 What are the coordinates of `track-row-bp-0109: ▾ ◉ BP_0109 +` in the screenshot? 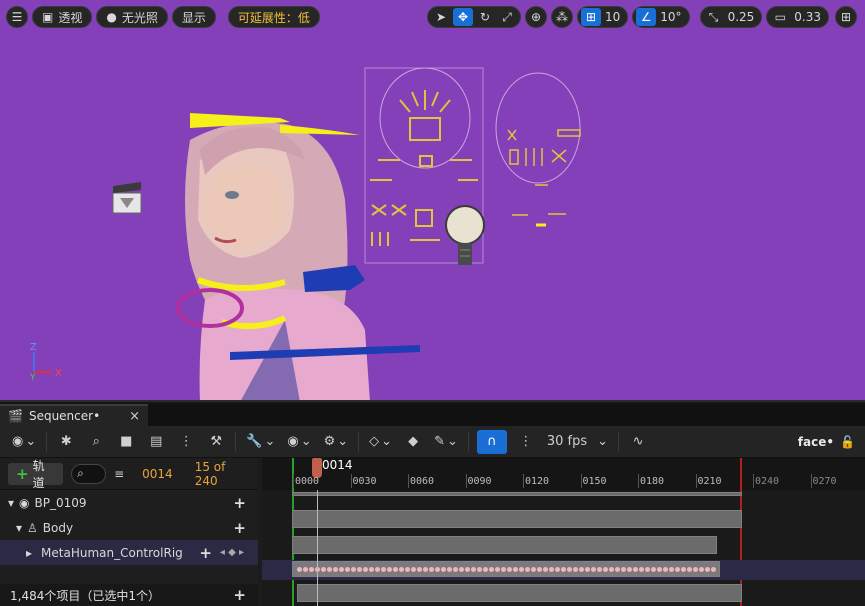 It's located at (129, 502).